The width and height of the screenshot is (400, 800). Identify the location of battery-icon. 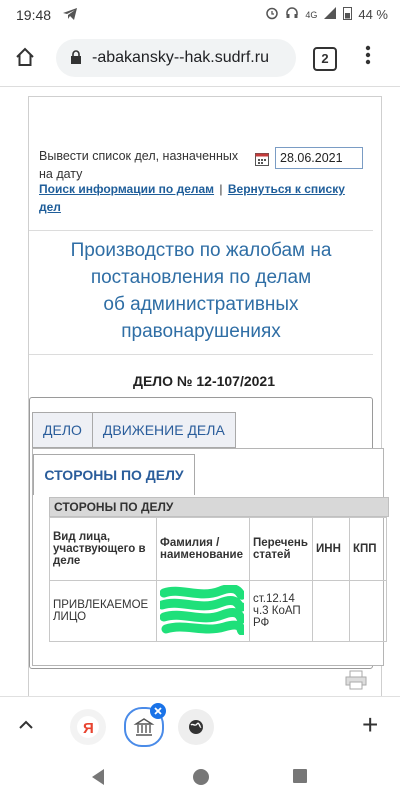
(348, 14).